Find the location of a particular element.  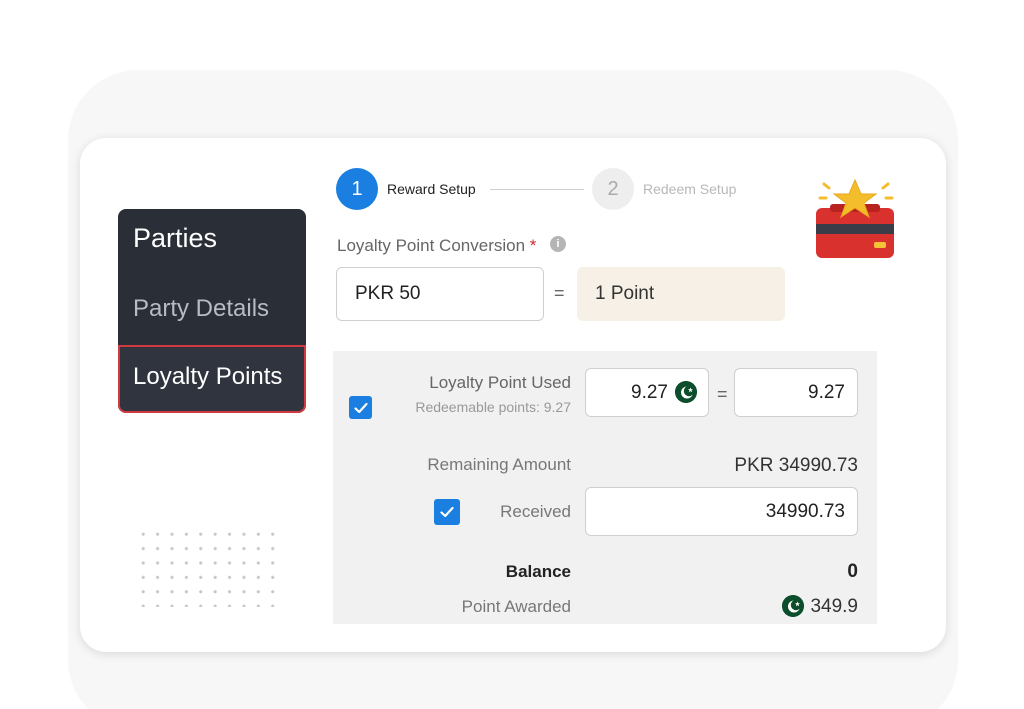

loyalty-used-checkbox is located at coordinates (360, 407).